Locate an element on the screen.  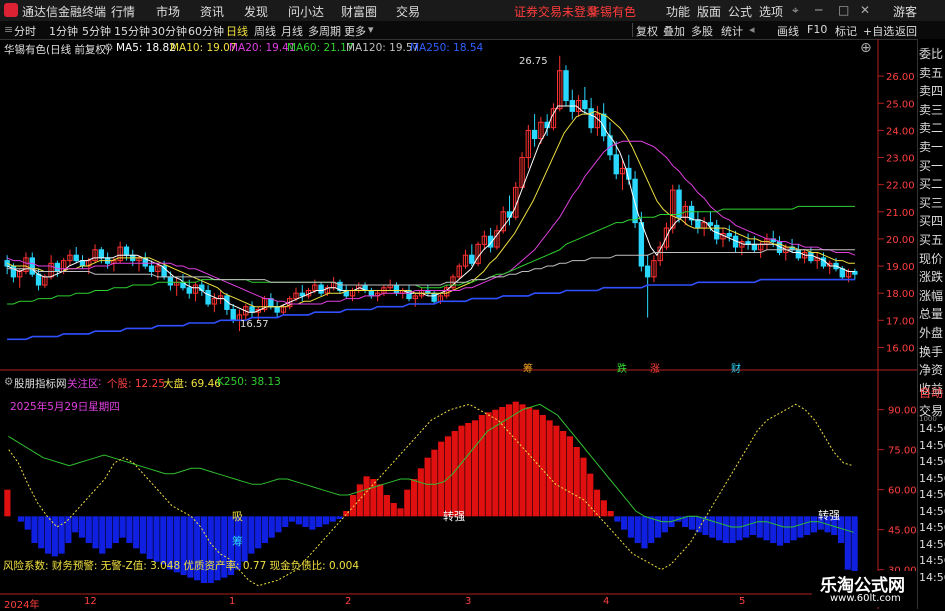
main-ytick-label-7: 23.00 is located at coordinates (900, 159).